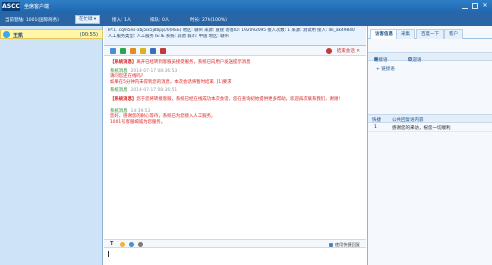 Image resolution: width=492 pixels, height=265 pixels. I want to click on agent-status-select: 在忙碌 ▾, so click(88, 19).